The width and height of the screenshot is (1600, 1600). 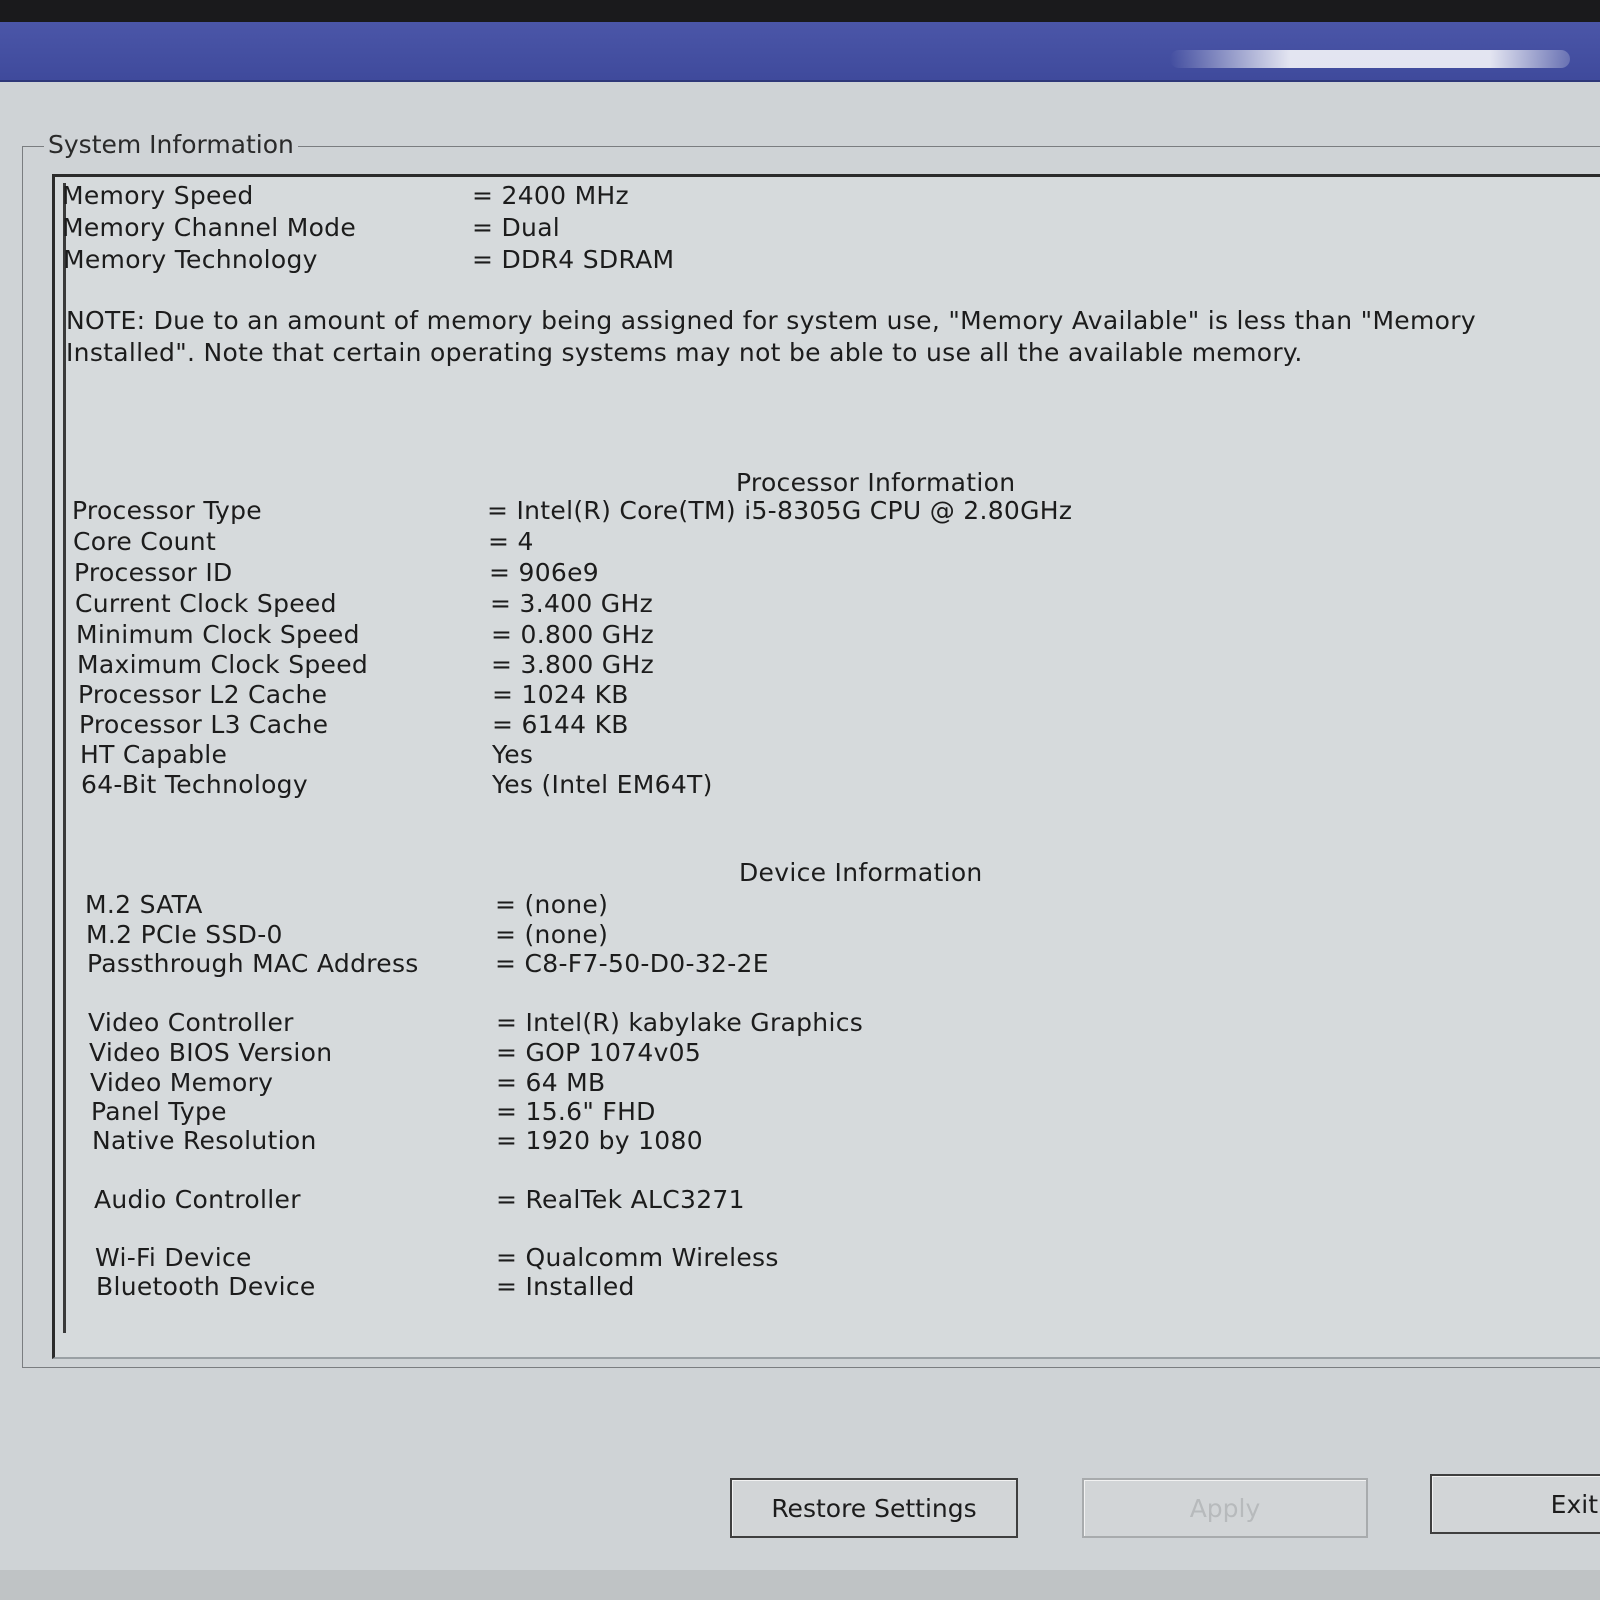 What do you see at coordinates (573, 259) in the screenshot?
I see `memory-technology-value: = DDR4 SDRAM` at bounding box center [573, 259].